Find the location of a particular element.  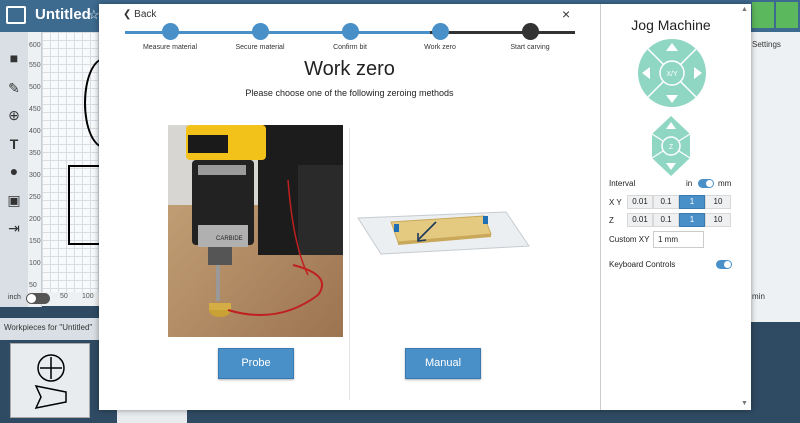

step-measure-material: Measure material is located at coordinates (170, 37).